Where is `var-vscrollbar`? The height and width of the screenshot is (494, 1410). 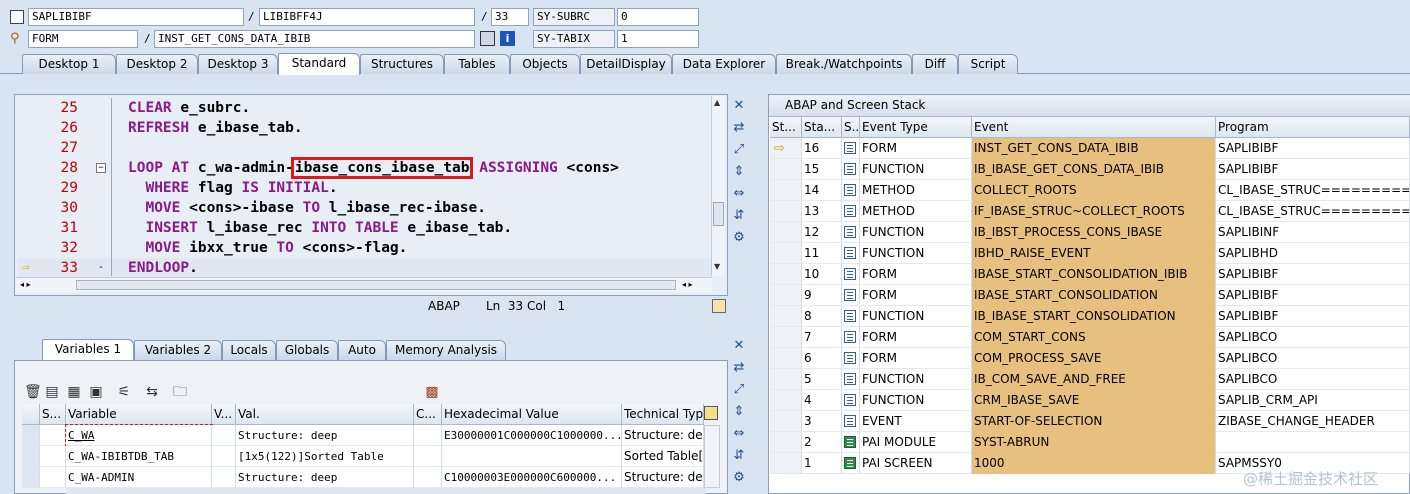
var-vscrollbar is located at coordinates (712, 456).